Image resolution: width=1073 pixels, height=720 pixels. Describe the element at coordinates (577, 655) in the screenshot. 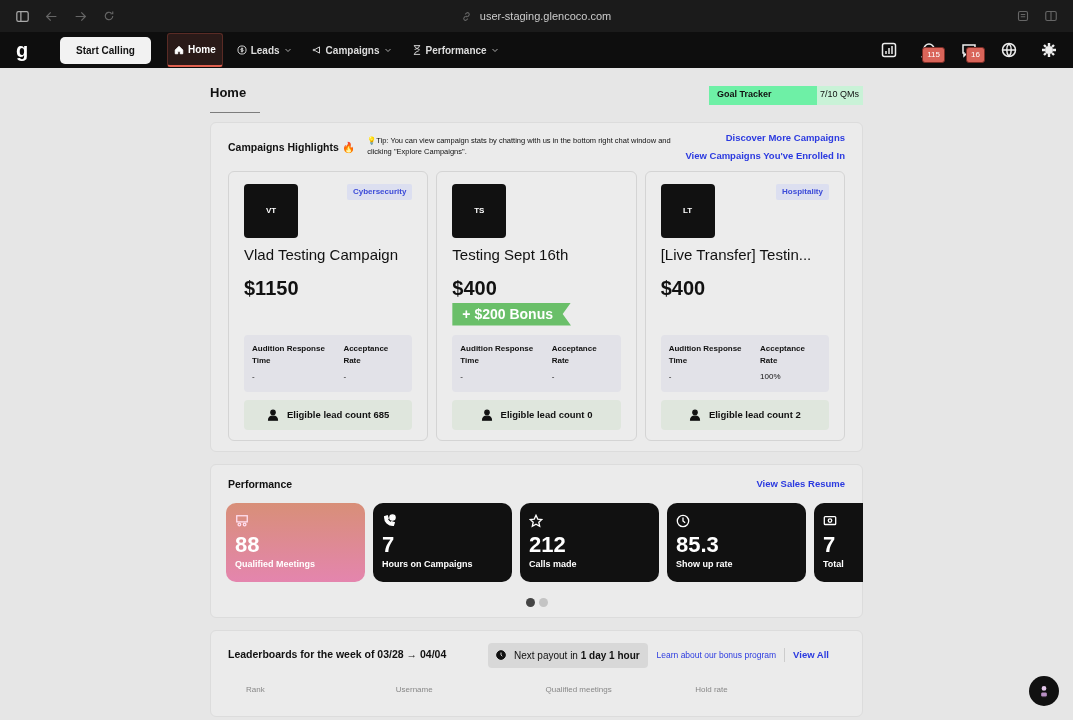

I see `payout-text: Next payout in 1 day 1 hour` at that location.